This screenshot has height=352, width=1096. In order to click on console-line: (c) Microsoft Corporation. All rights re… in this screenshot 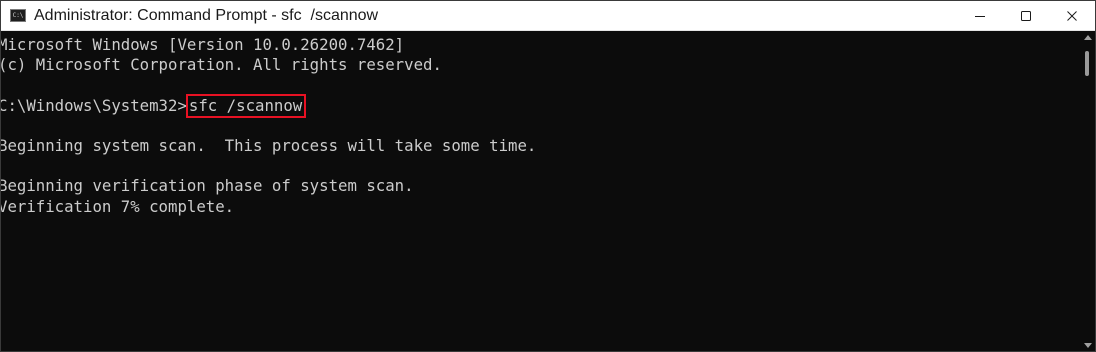, I will do `click(221, 65)`.